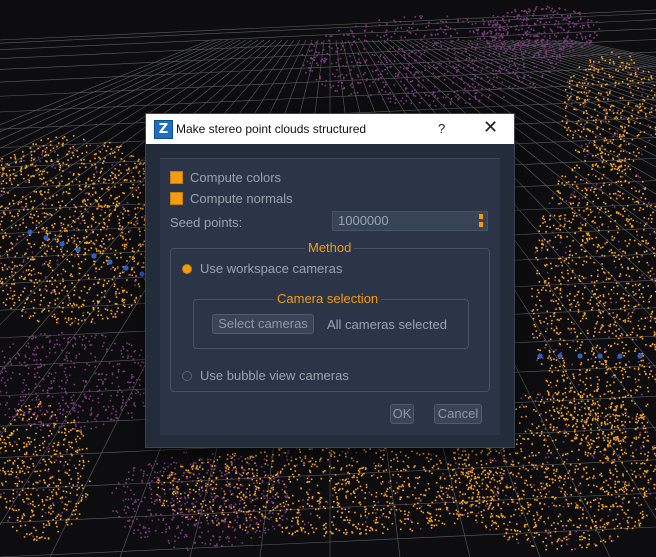  I want to click on bubble-view-cameras-label: Use bubble view cameras, so click(274, 375).